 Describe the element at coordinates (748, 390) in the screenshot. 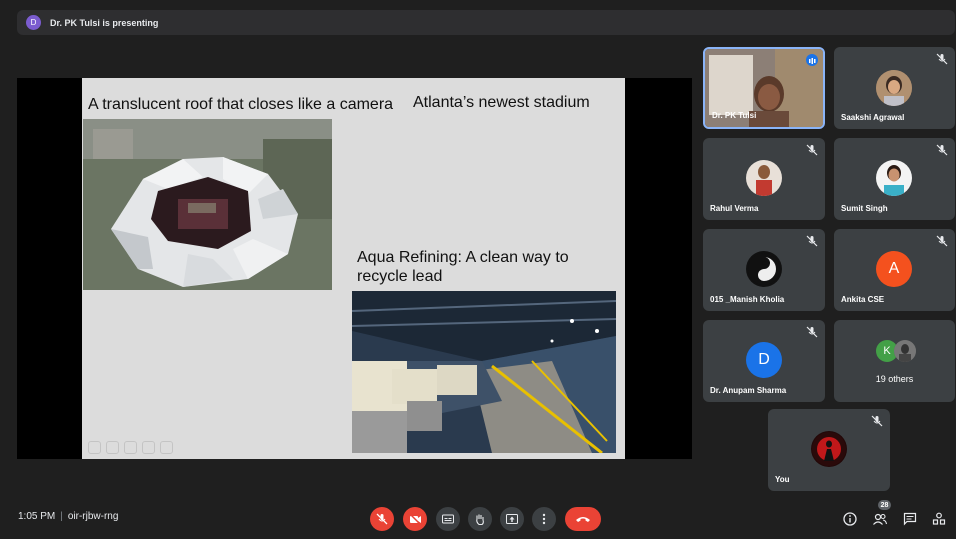

I see `participant-name: Dr. Anupam Sharma` at that location.